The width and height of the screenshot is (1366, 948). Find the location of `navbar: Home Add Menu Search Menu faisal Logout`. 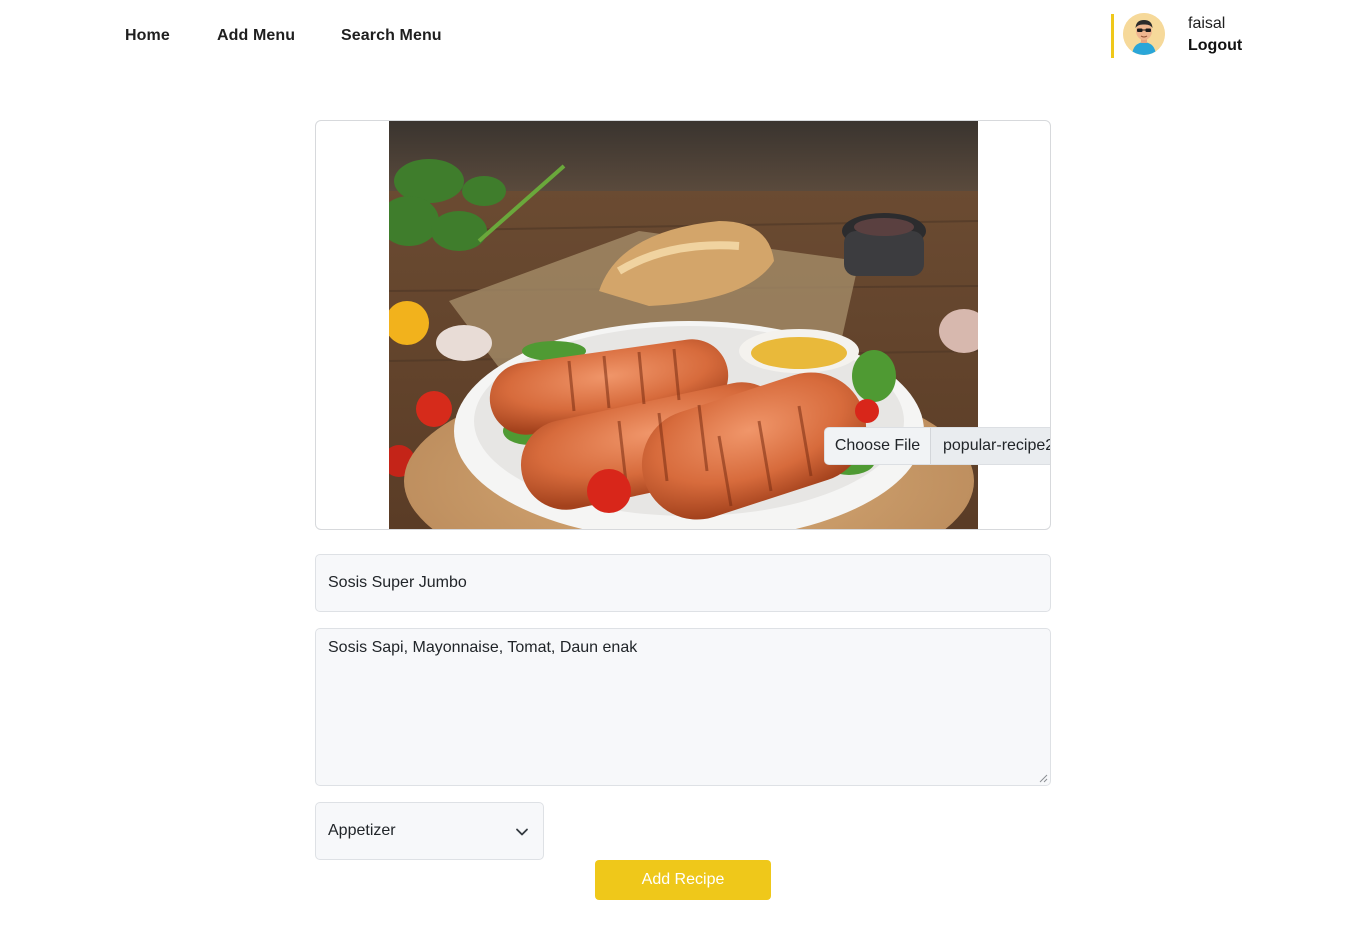

navbar: Home Add Menu Search Menu faisal Logout is located at coordinates (683, 40).